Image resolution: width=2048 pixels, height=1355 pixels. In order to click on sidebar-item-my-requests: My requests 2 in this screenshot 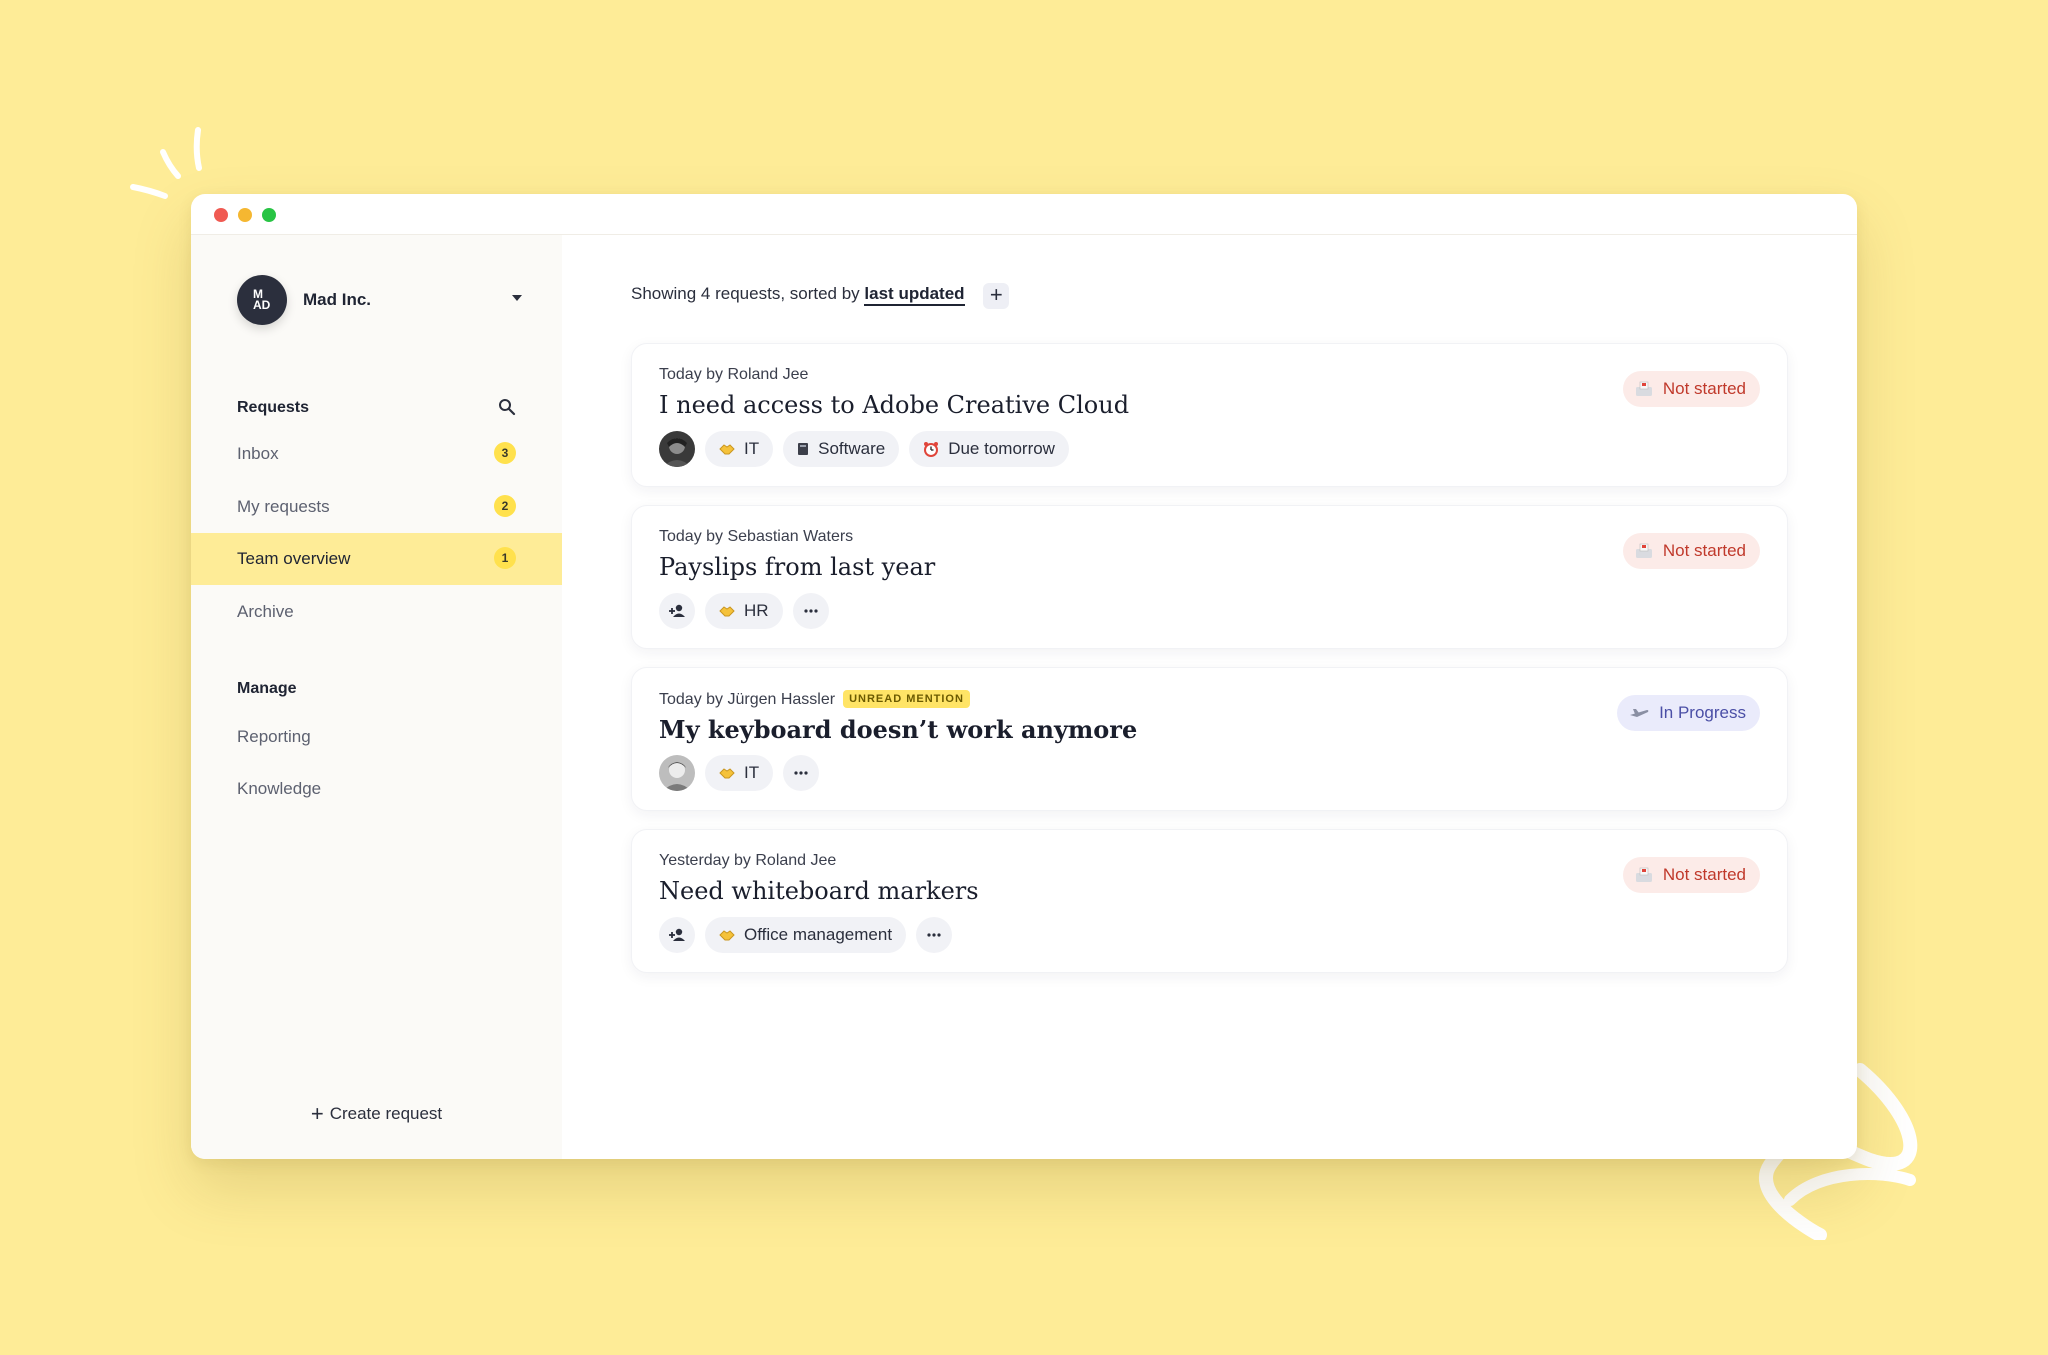, I will do `click(376, 507)`.